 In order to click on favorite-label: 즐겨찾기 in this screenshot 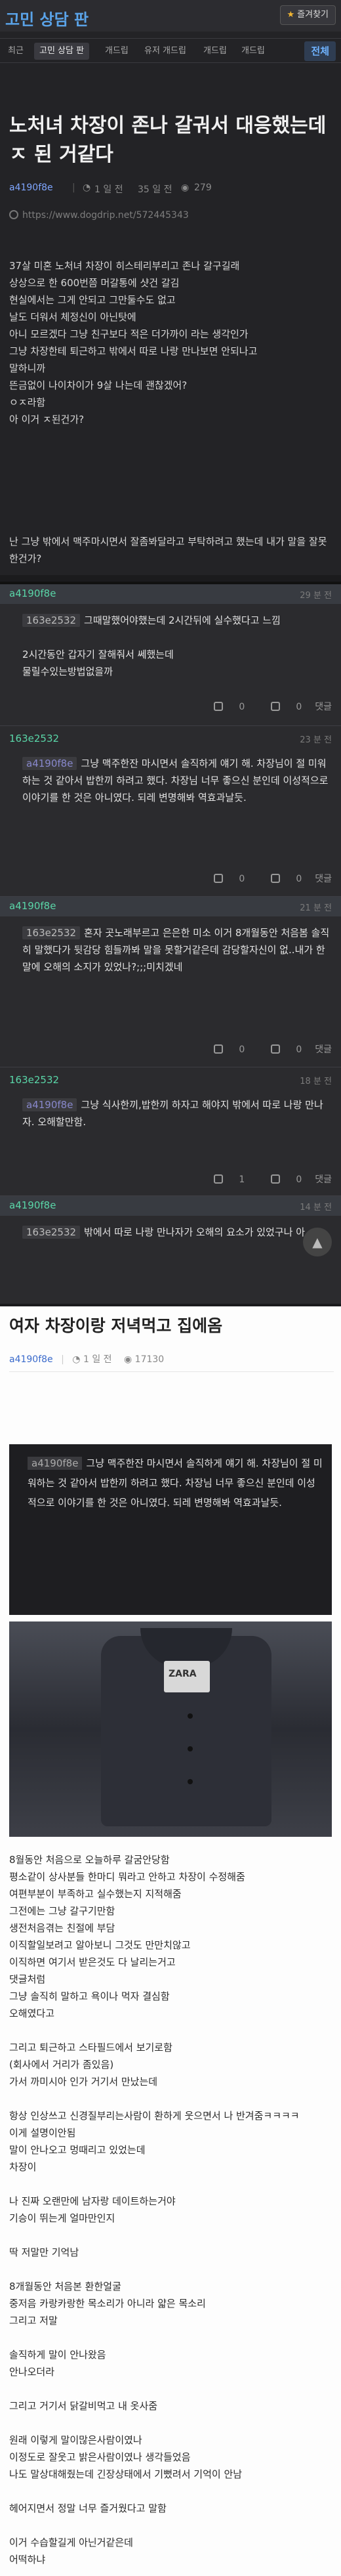, I will do `click(313, 15)`.